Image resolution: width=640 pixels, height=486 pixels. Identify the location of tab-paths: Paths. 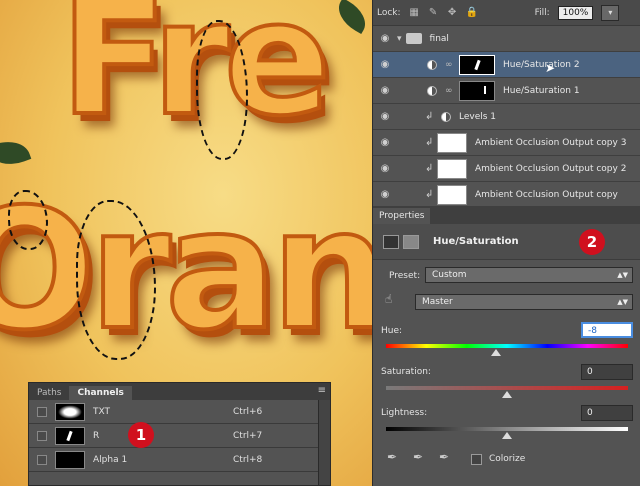
(49, 393).